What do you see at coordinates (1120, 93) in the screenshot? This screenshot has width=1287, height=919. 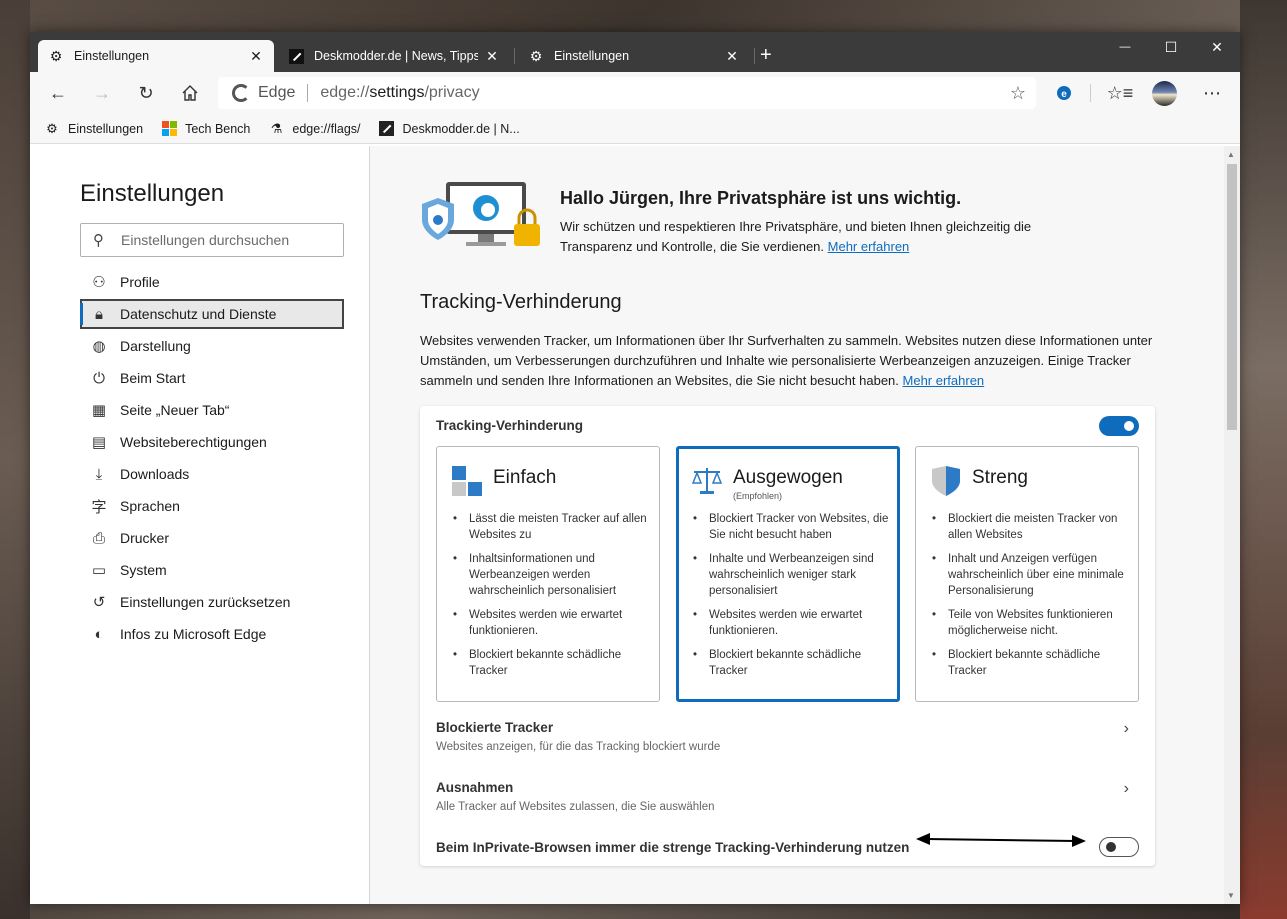 I see `favorites-button: ☆≡` at bounding box center [1120, 93].